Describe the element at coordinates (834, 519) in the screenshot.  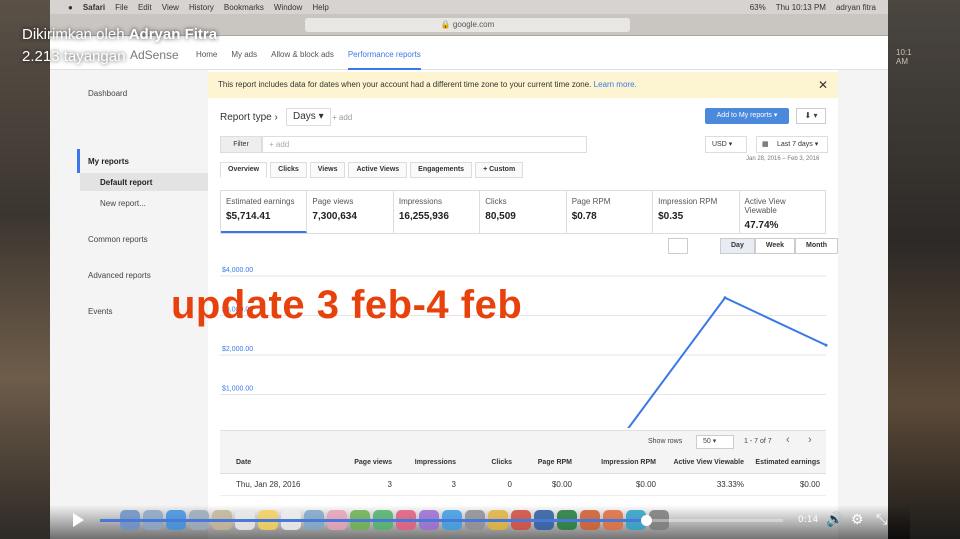
I see `volume-icon: 🔊` at that location.